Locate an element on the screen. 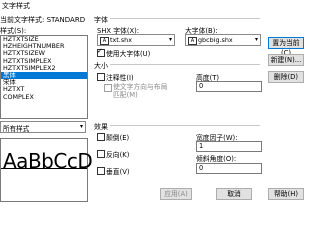  help-button: 帮助(H) is located at coordinates (286, 194).